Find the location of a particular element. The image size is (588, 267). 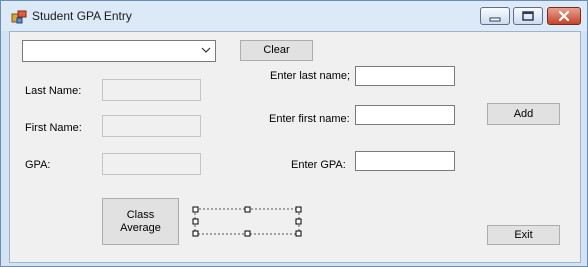

last-name-label: Last Name: is located at coordinates (53, 91).